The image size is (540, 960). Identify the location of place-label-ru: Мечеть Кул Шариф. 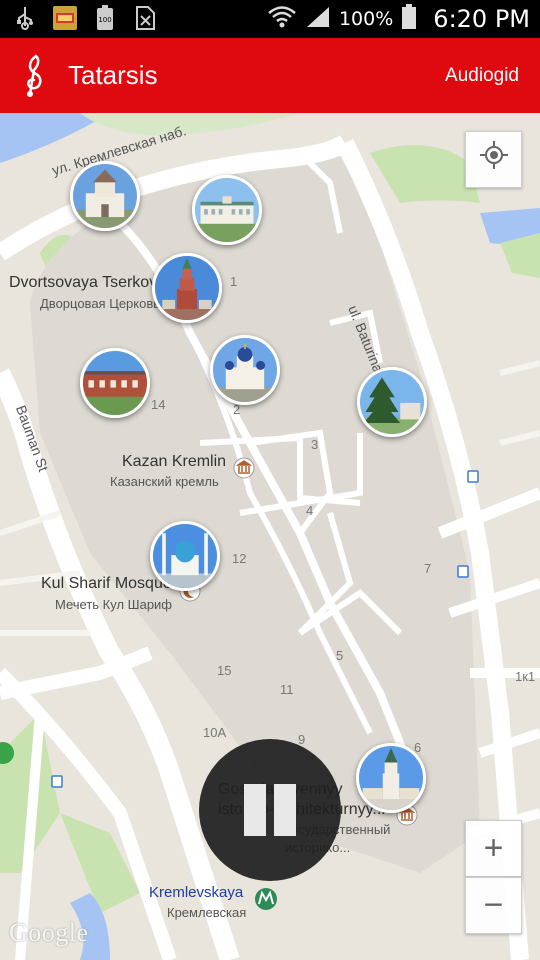
(113, 604).